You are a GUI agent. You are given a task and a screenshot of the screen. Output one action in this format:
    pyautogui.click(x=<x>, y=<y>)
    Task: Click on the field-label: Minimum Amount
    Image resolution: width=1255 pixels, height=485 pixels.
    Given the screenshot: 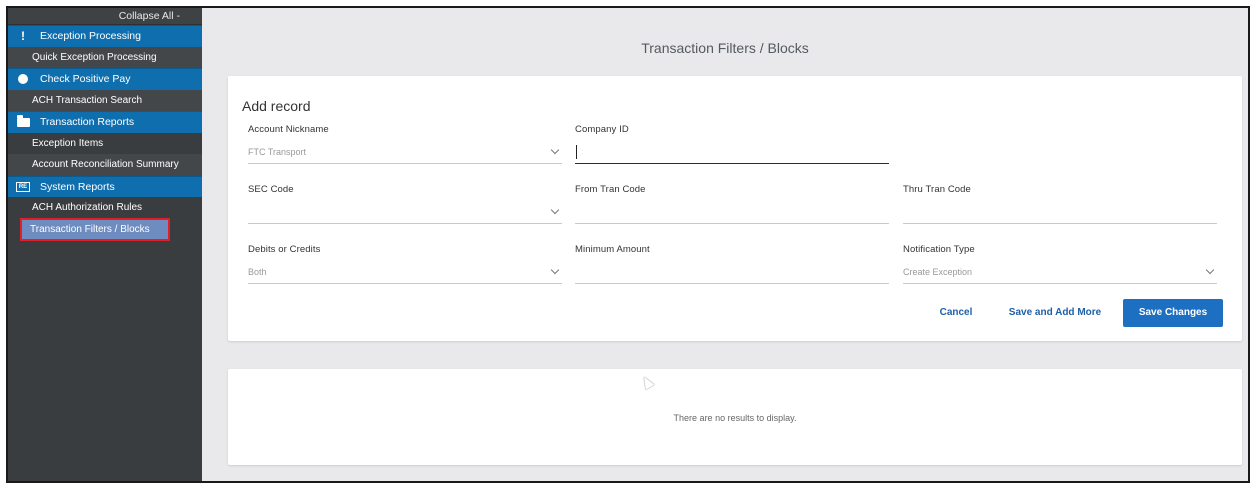 What is the action you would take?
    pyautogui.click(x=612, y=249)
    